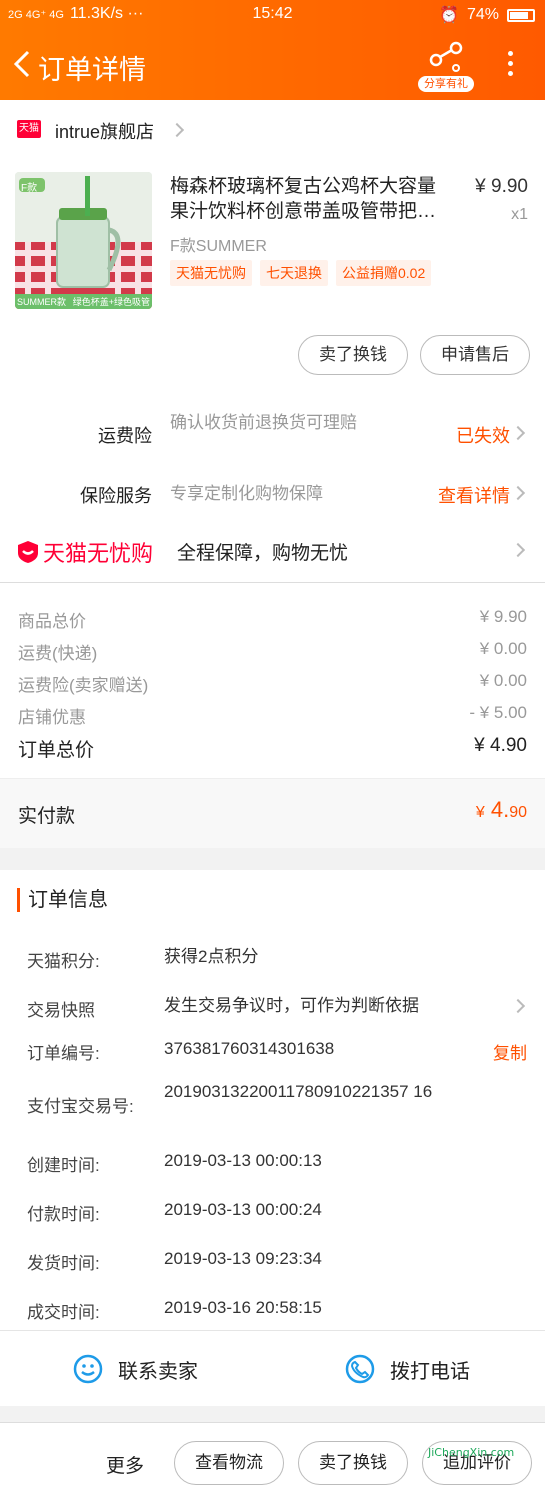 Image resolution: width=545 pixels, height=1500 pixels. Describe the element at coordinates (272, 65) in the screenshot. I see `title-bar: 订单详情 分享有礼` at that location.